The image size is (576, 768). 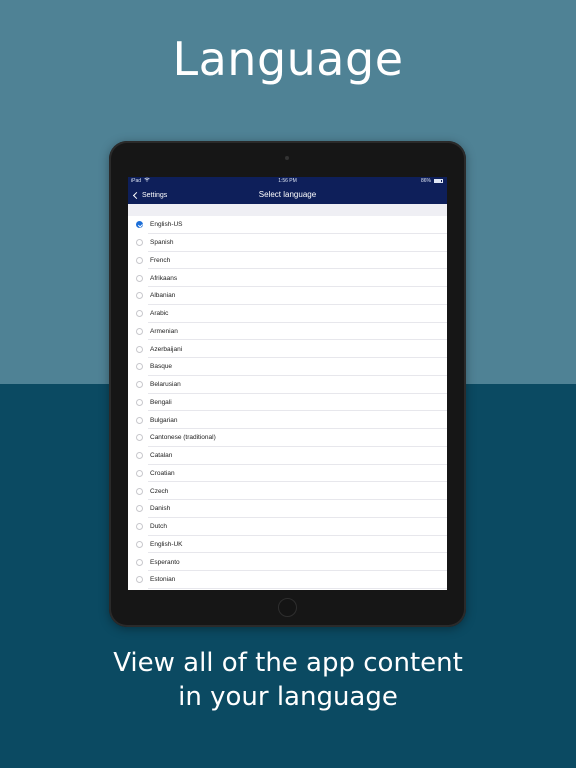 I want to click on language-label: Estonian, so click(x=163, y=580).